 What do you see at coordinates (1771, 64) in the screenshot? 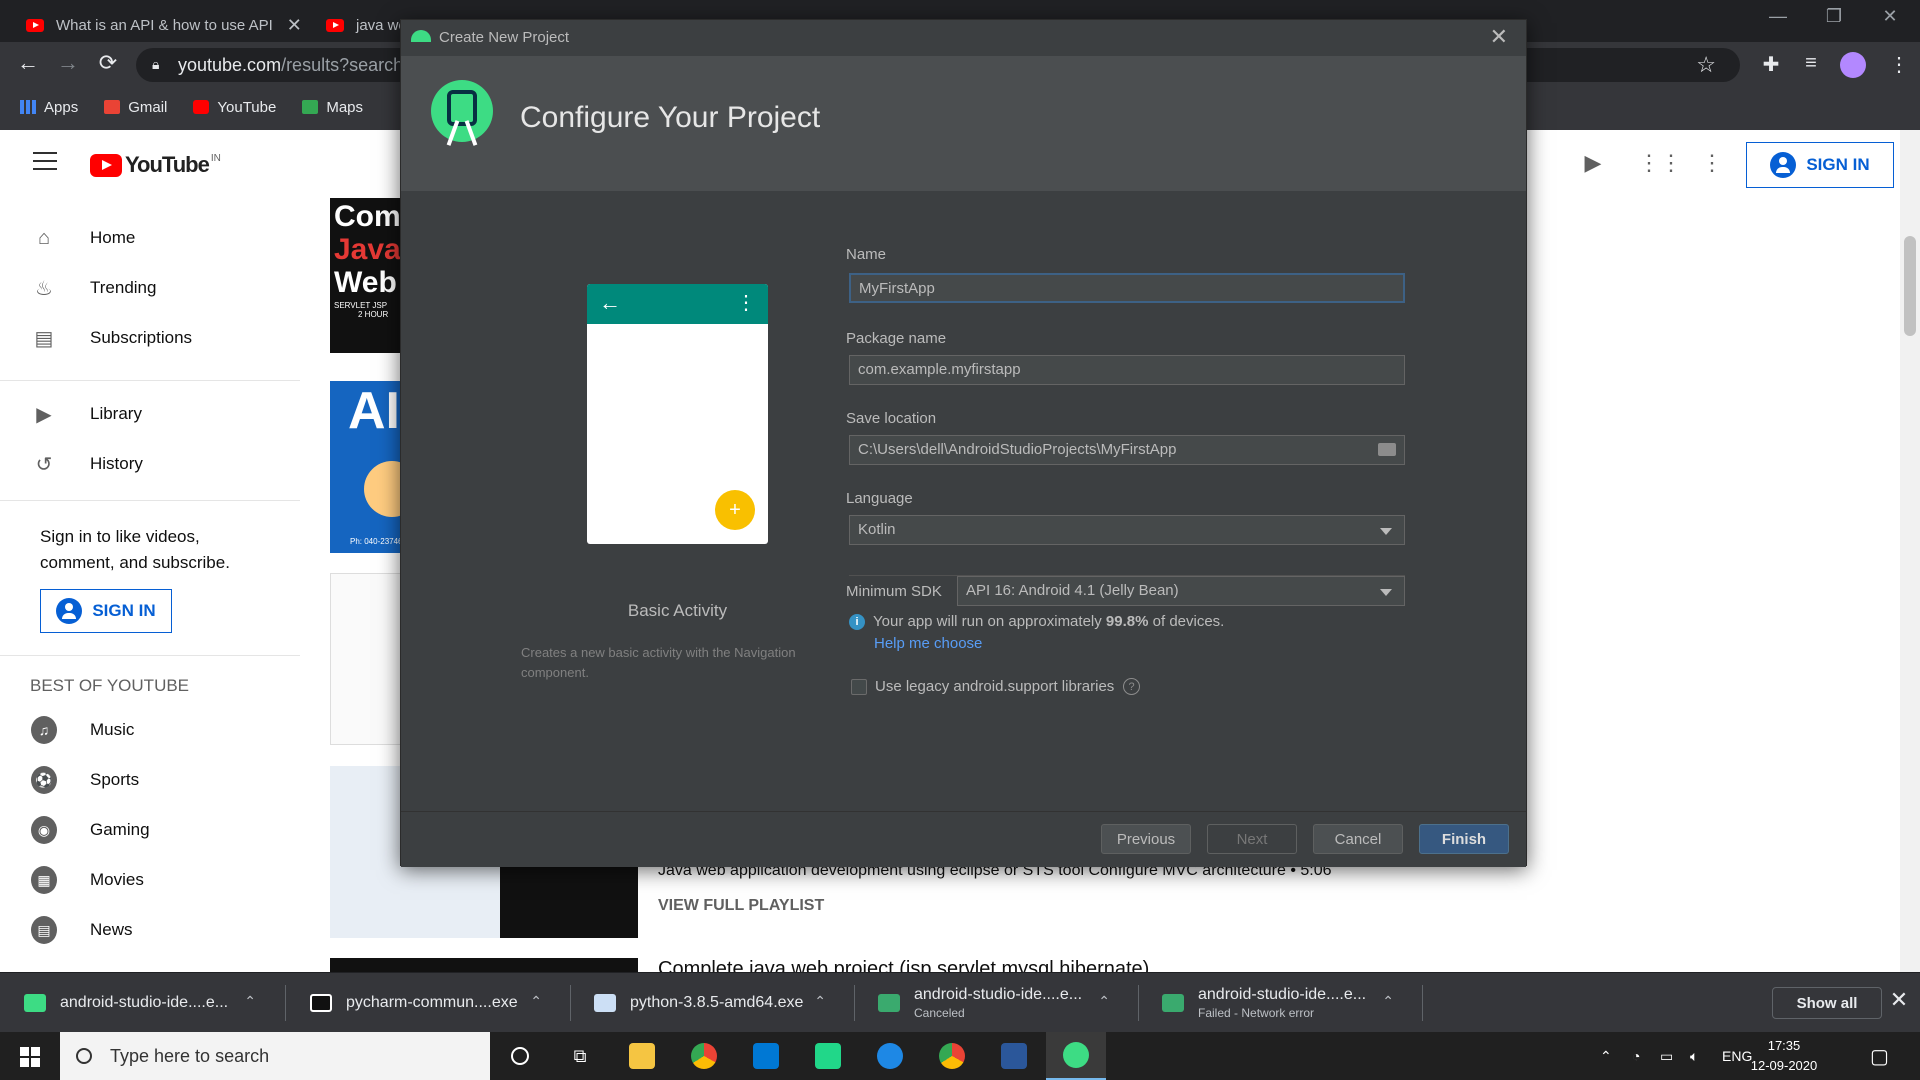
I see `extensions-puzzle-icon: ✚` at bounding box center [1771, 64].